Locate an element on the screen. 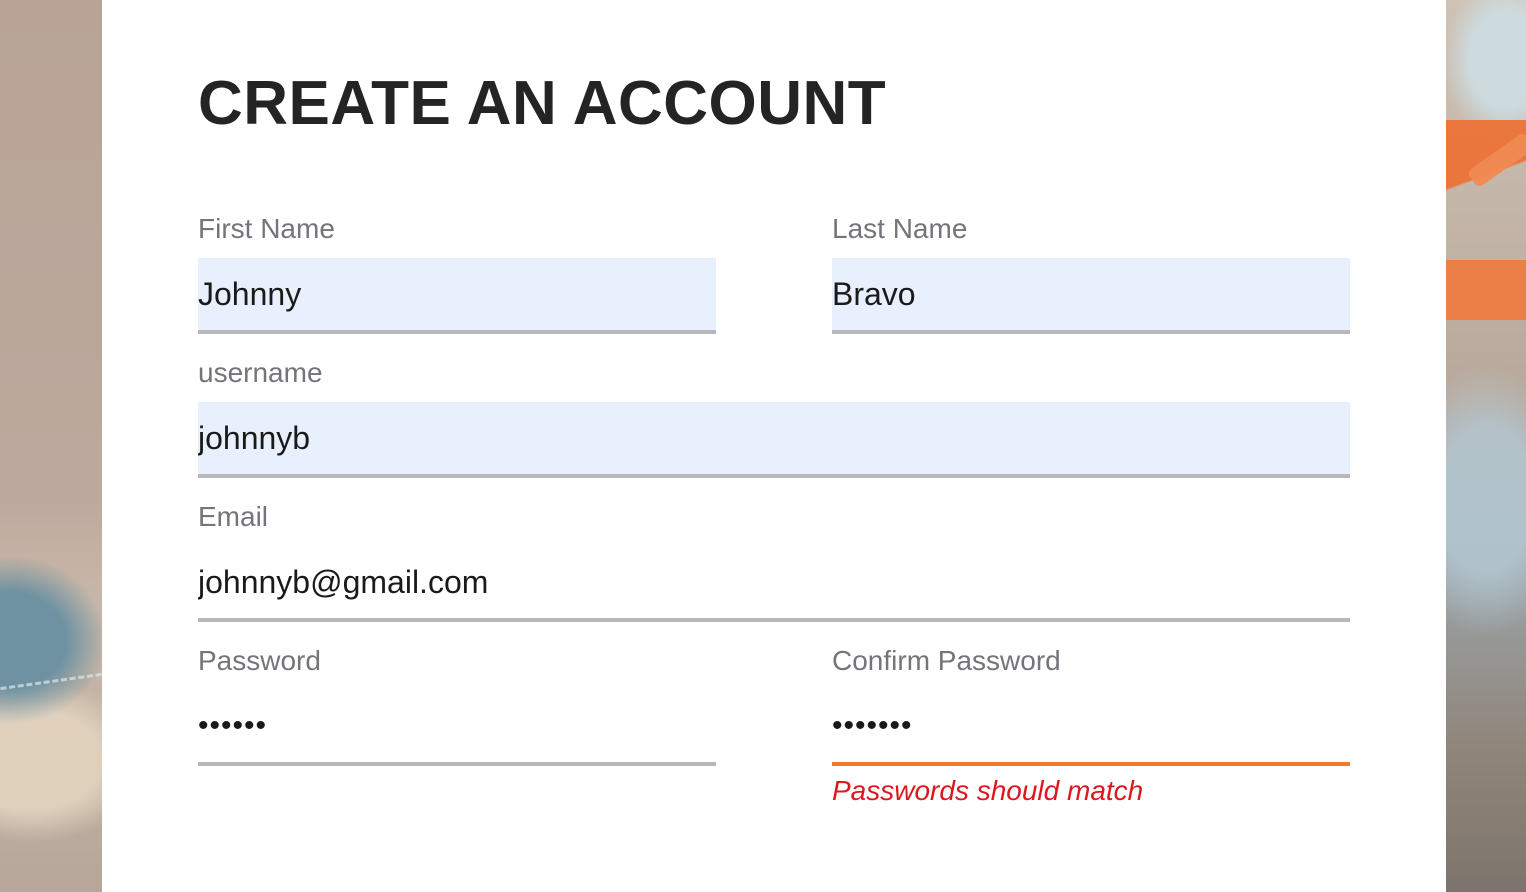 The width and height of the screenshot is (1526, 892). email-field: Email is located at coordinates (774, 564).